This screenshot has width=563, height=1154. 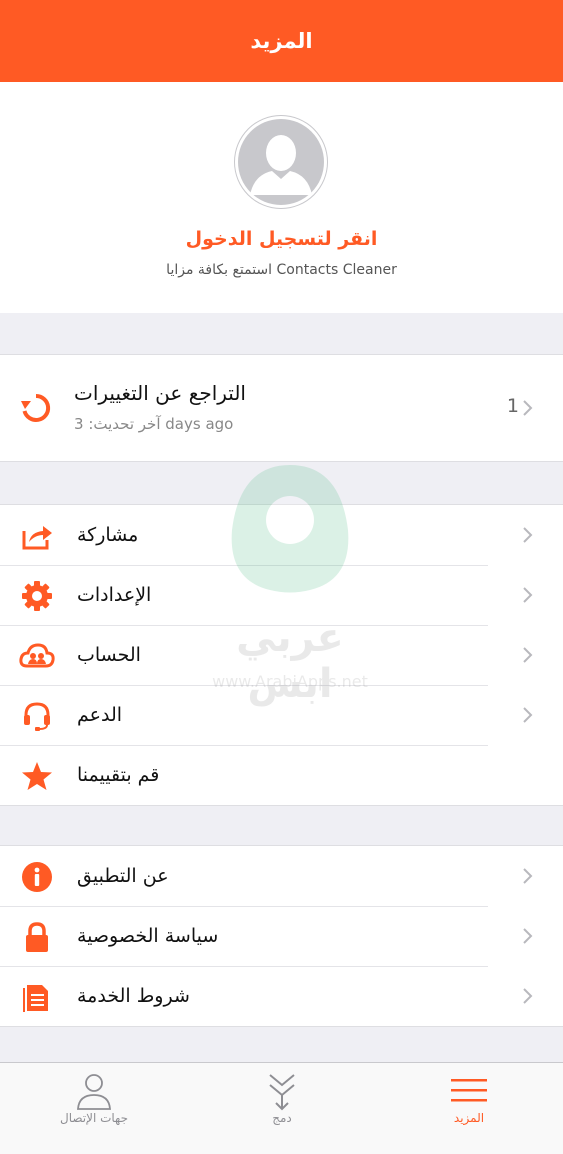 I want to click on share-icon, so click(x=37, y=536).